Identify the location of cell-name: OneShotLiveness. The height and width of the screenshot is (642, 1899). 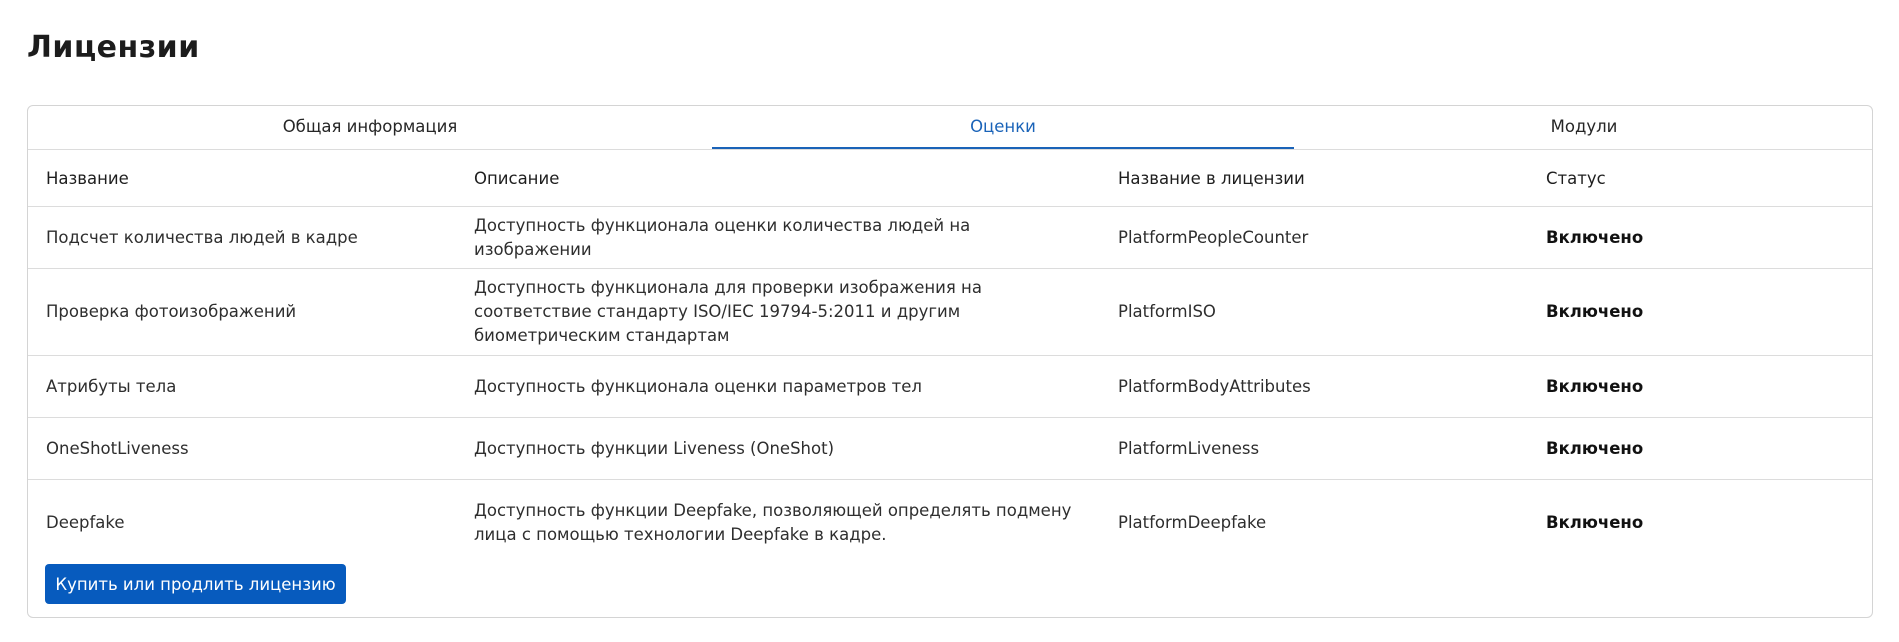
(242, 448).